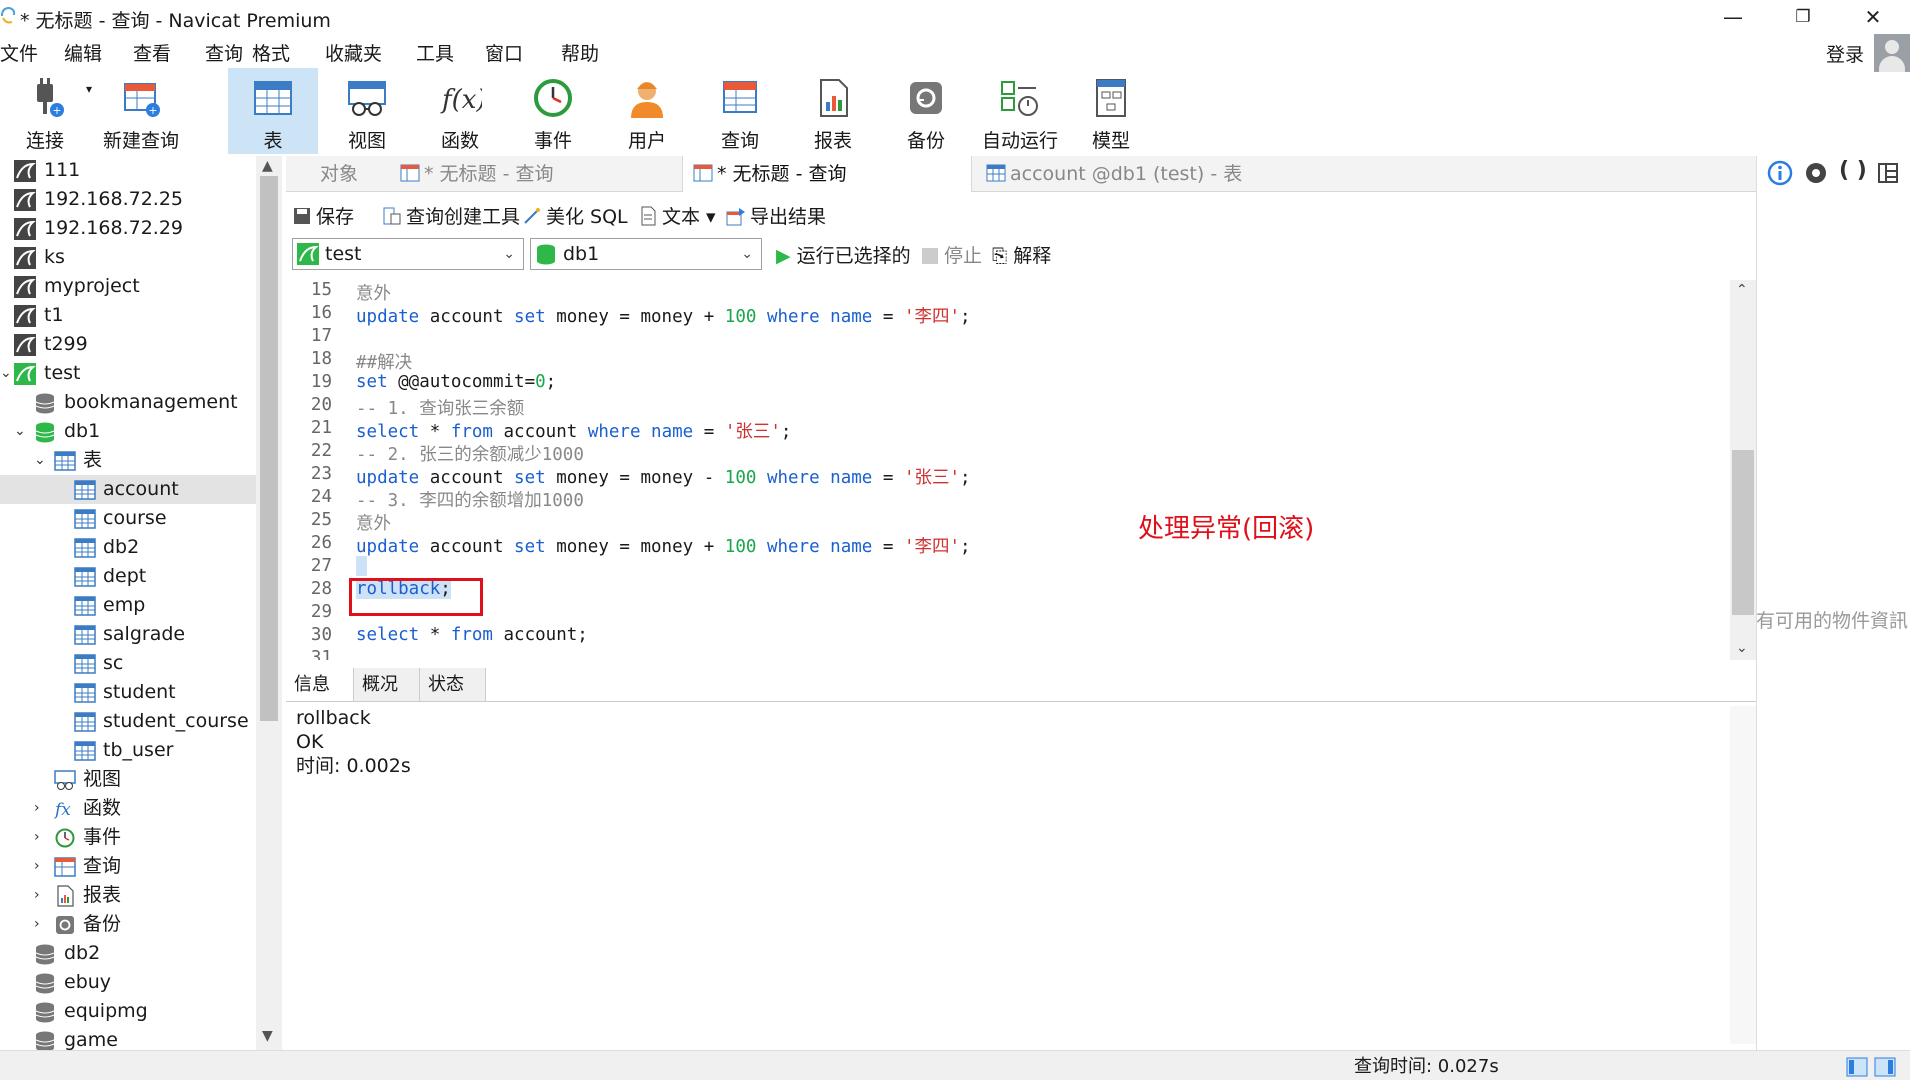 This screenshot has height=1080, width=1910. I want to click on tree-item-conn: ks, so click(128, 257).